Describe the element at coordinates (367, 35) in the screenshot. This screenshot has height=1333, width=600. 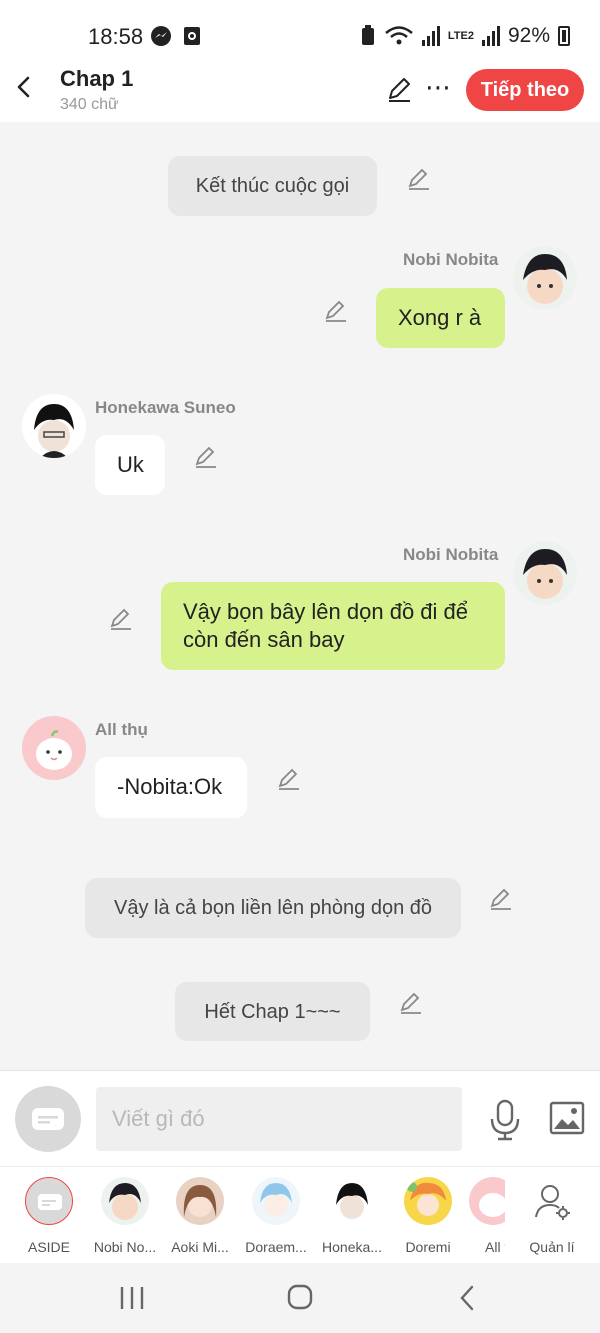
I see `alarm-icon` at that location.